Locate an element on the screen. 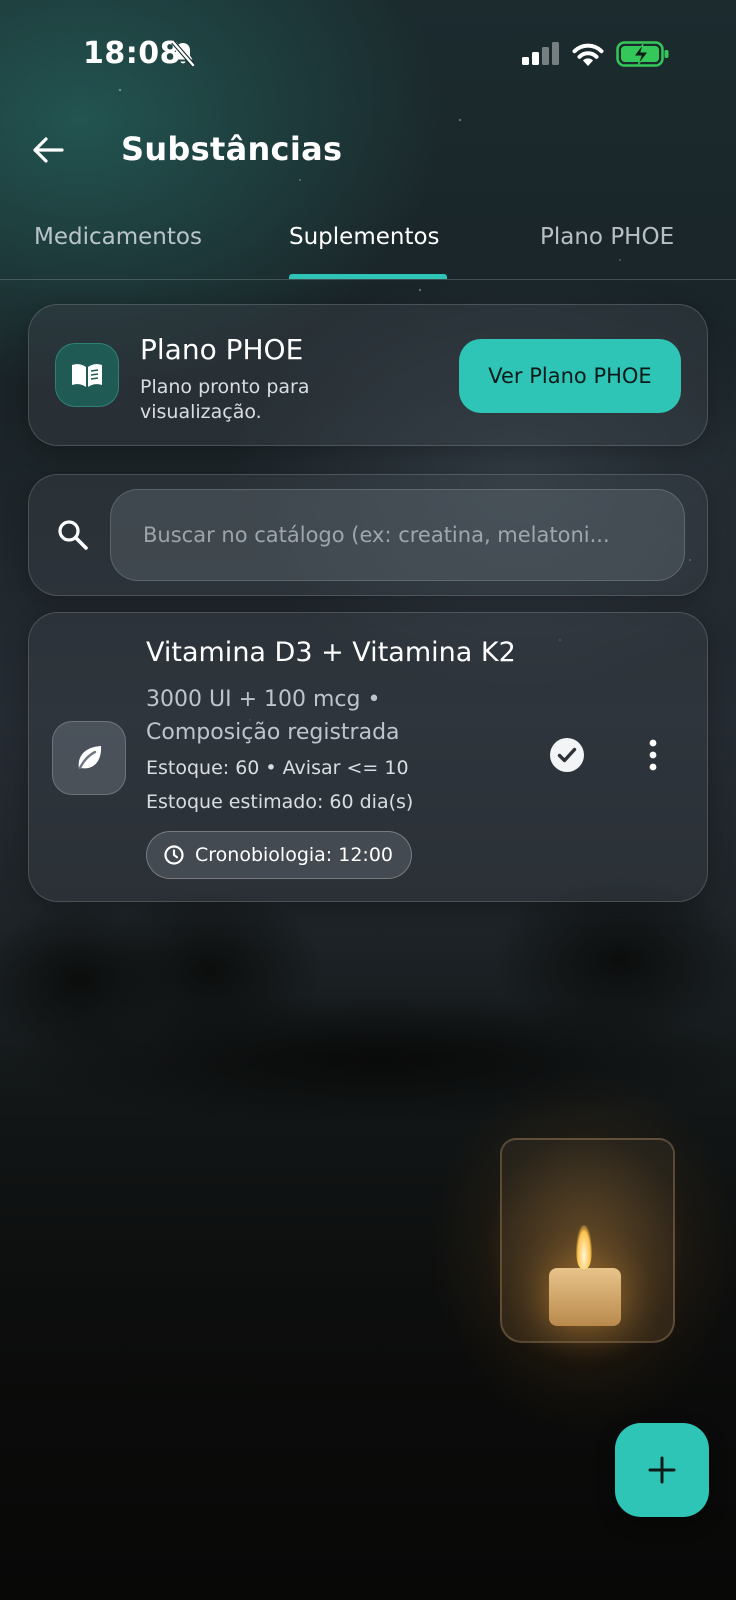 The height and width of the screenshot is (1600, 736). clock-icon is located at coordinates (174, 855).